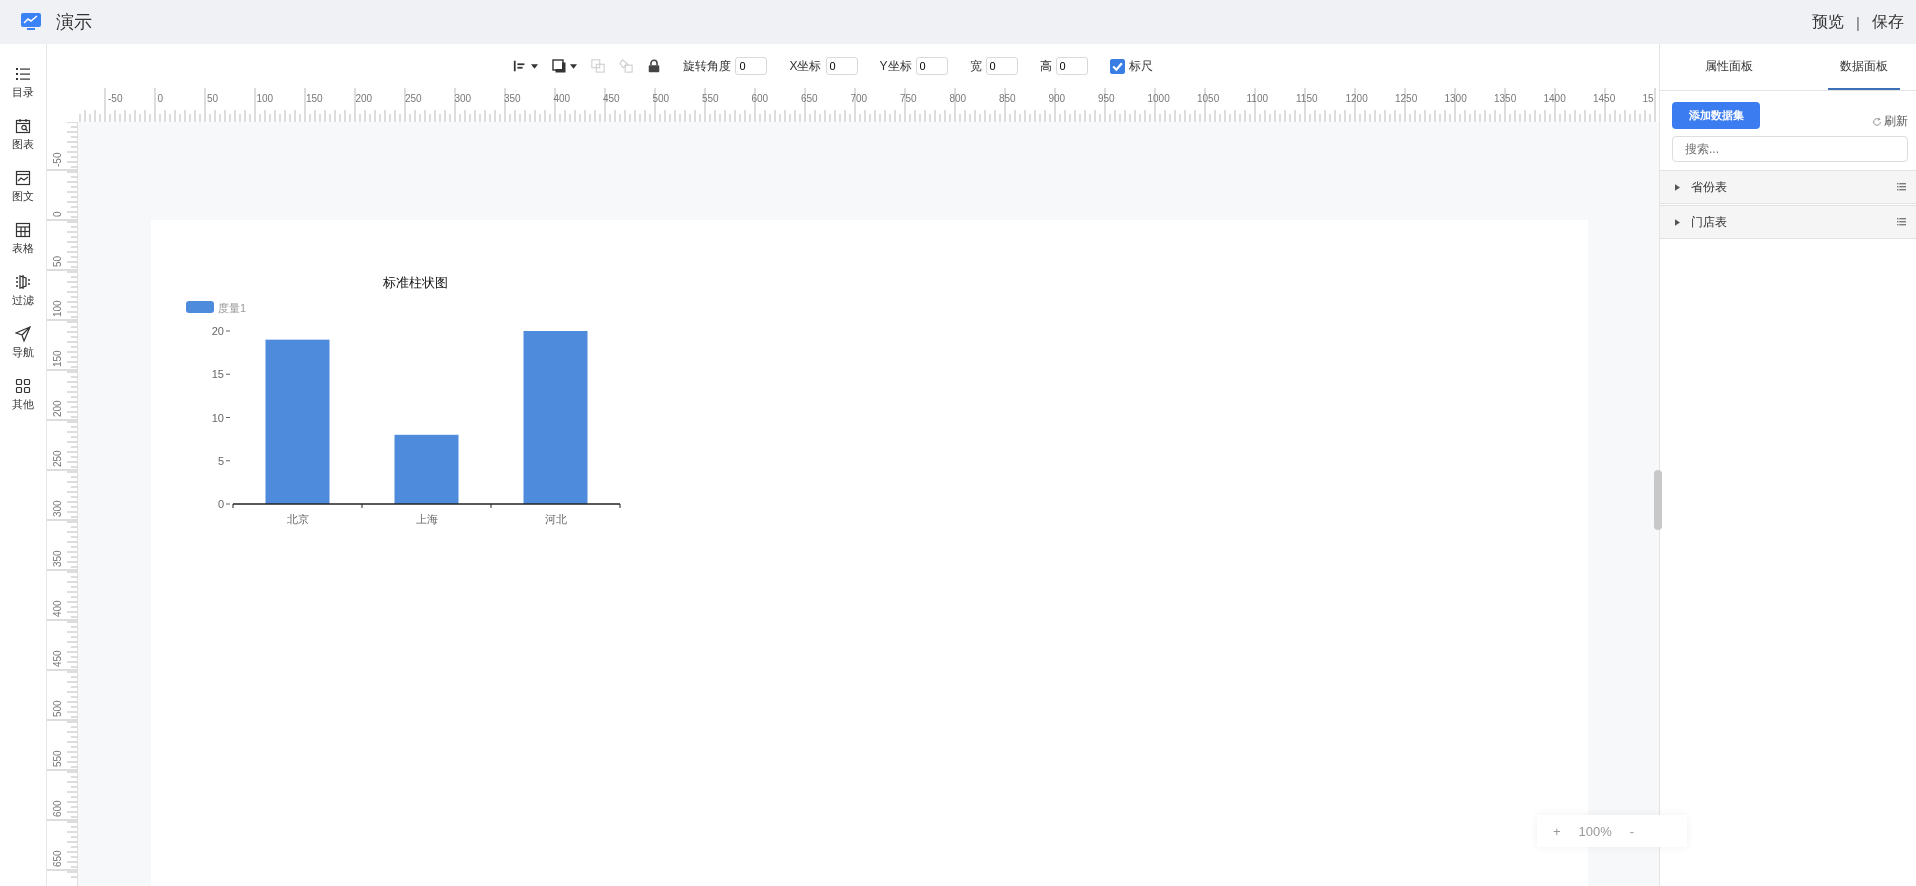 Image resolution: width=1916 pixels, height=886 pixels. I want to click on scrollbar-thumb, so click(1658, 500).